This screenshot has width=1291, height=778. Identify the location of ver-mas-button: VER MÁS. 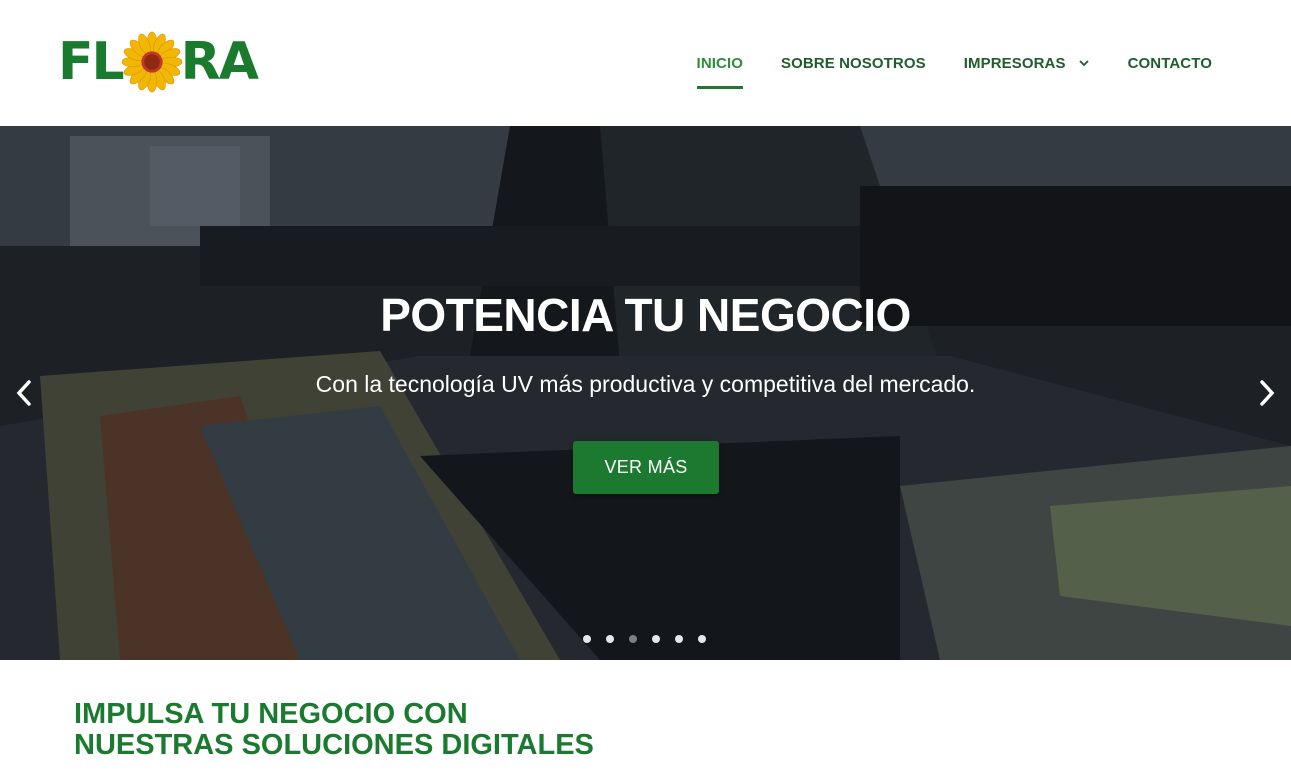
(646, 467).